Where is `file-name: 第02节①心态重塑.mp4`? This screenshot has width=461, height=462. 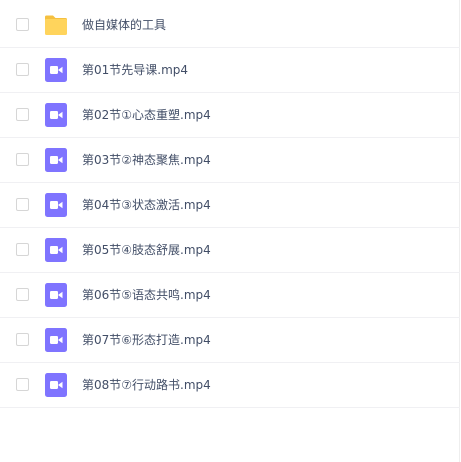
file-name: 第02节①心态重塑.mp4 is located at coordinates (146, 115).